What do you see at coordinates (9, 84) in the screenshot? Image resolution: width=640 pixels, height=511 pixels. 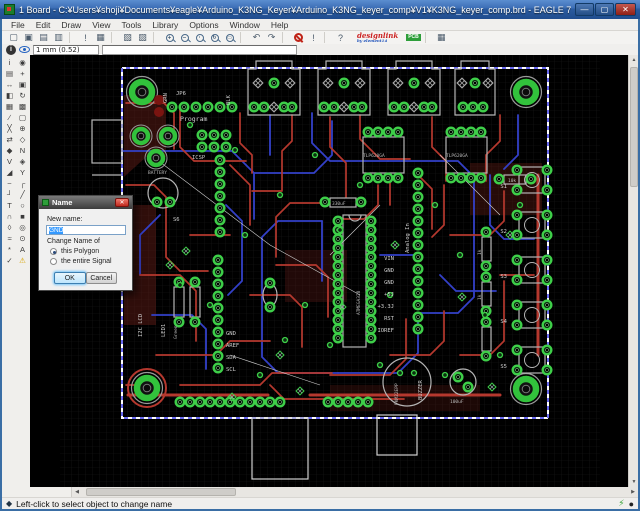 I see `tool-move: ↔` at bounding box center [9, 84].